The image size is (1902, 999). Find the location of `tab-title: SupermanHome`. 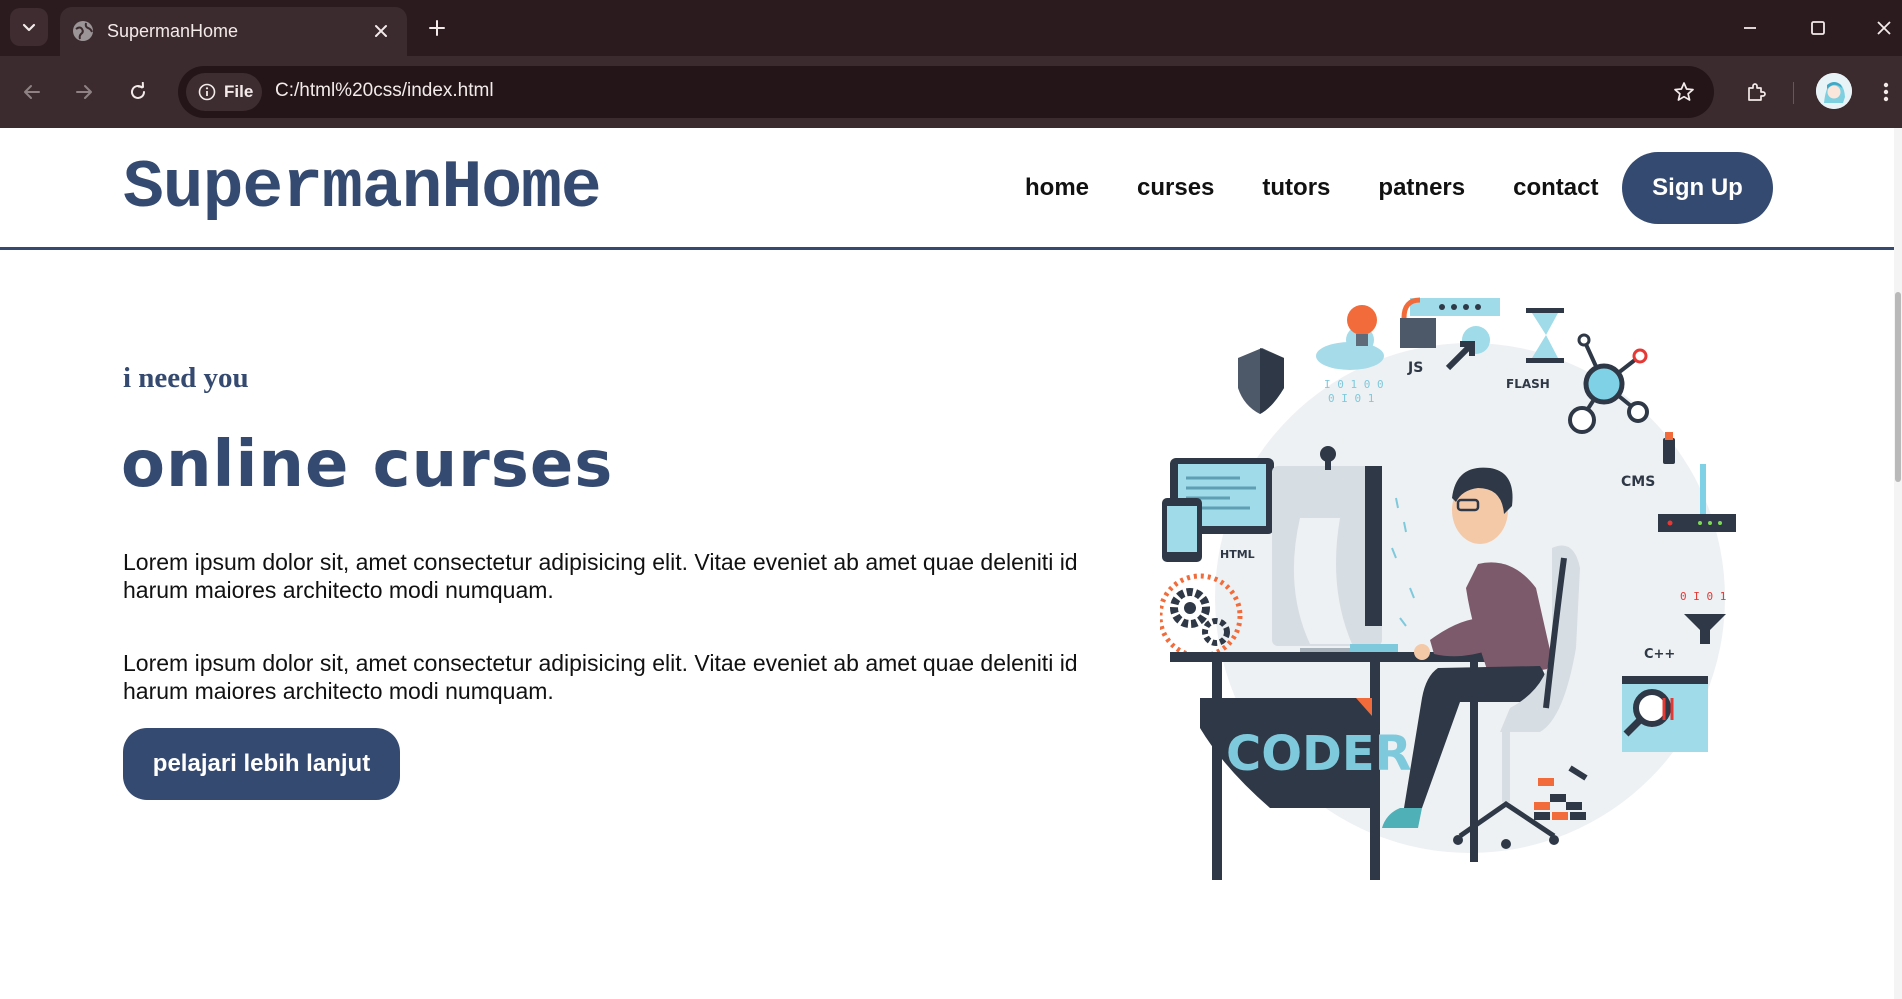

tab-title: SupermanHome is located at coordinates (173, 31).